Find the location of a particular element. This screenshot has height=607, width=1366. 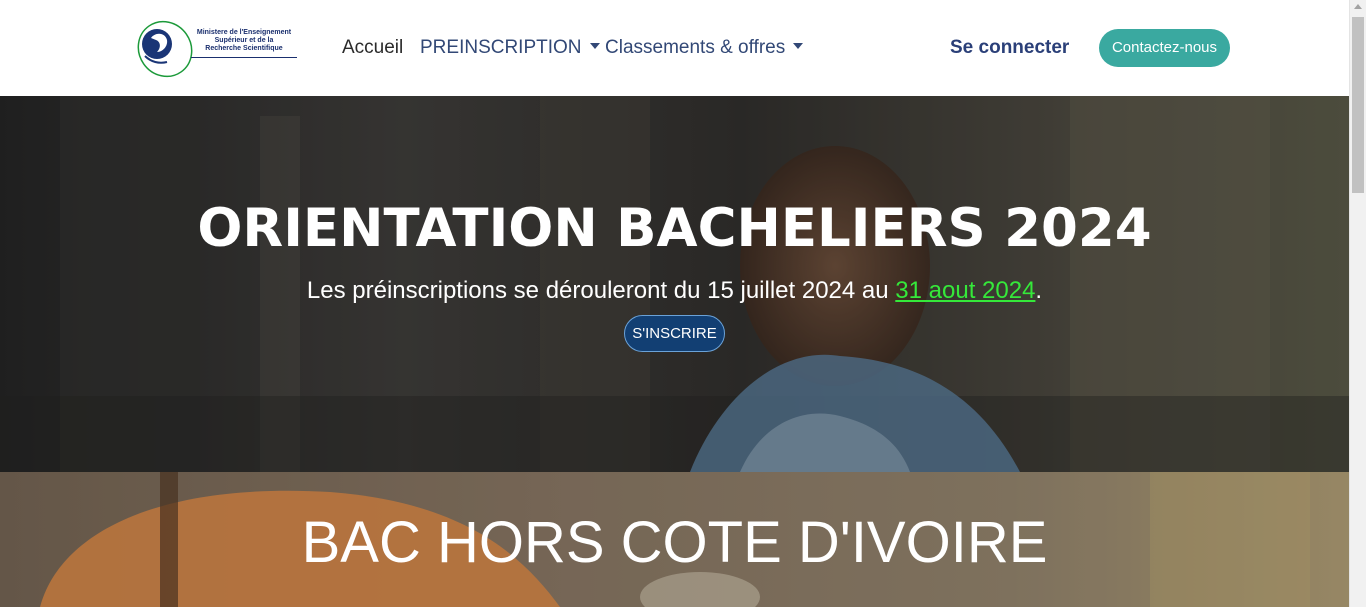

scrollbar-thumb is located at coordinates (1358, 105).